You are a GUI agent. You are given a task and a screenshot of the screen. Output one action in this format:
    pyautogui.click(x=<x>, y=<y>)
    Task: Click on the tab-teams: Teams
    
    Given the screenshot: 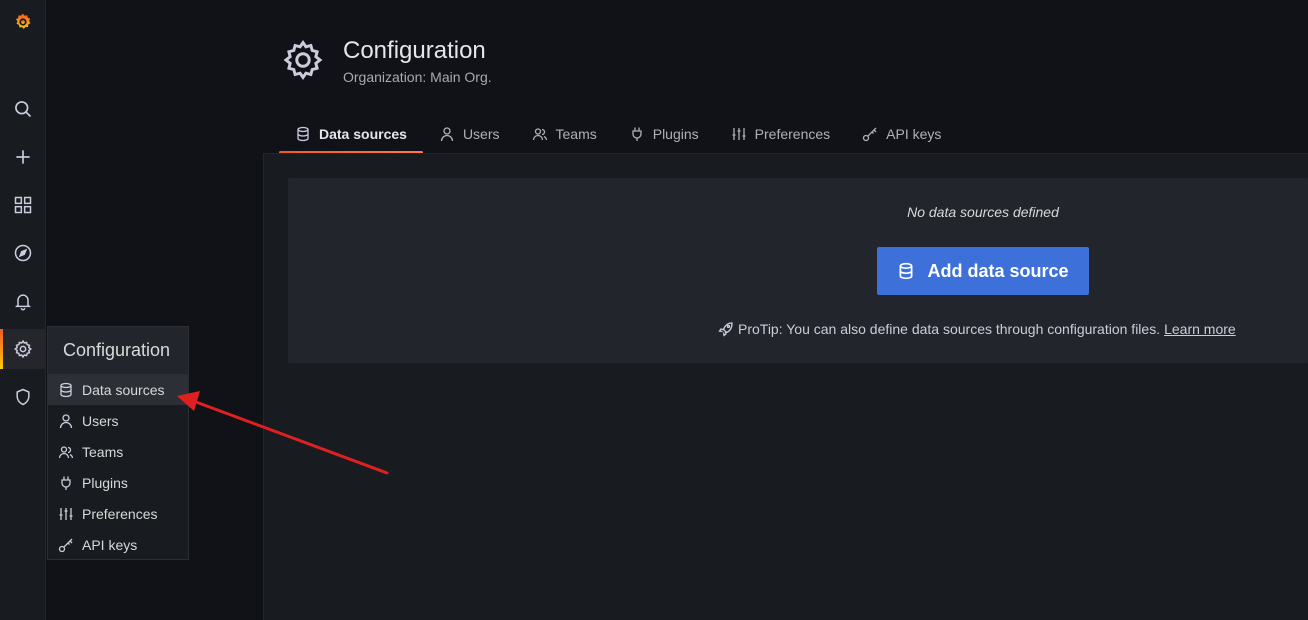 What is the action you would take?
    pyautogui.click(x=564, y=134)
    